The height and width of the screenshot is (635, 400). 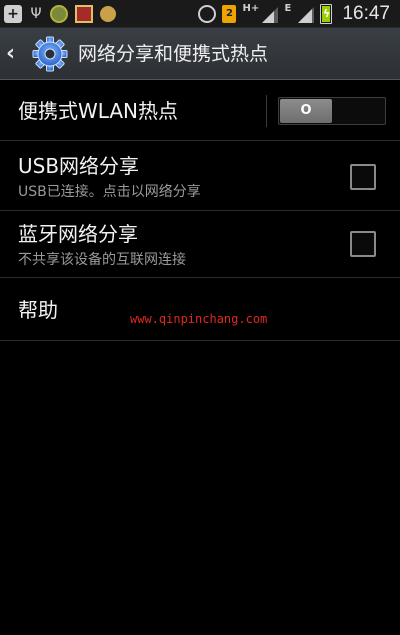 What do you see at coordinates (38, 310) in the screenshot?
I see `help-label: 帮助` at bounding box center [38, 310].